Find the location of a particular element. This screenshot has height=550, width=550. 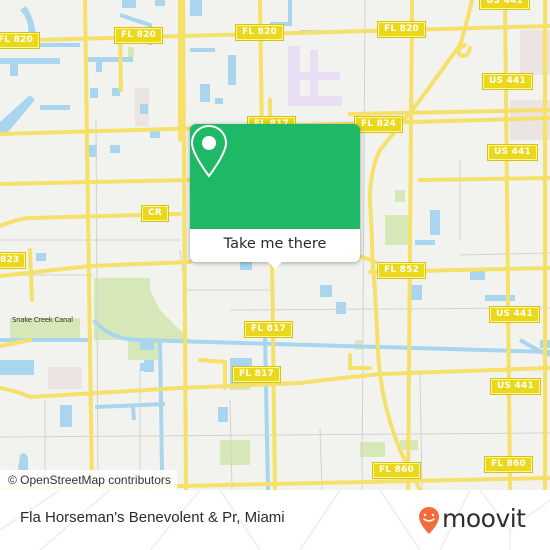

road-shield: FL 852 is located at coordinates (401, 270).